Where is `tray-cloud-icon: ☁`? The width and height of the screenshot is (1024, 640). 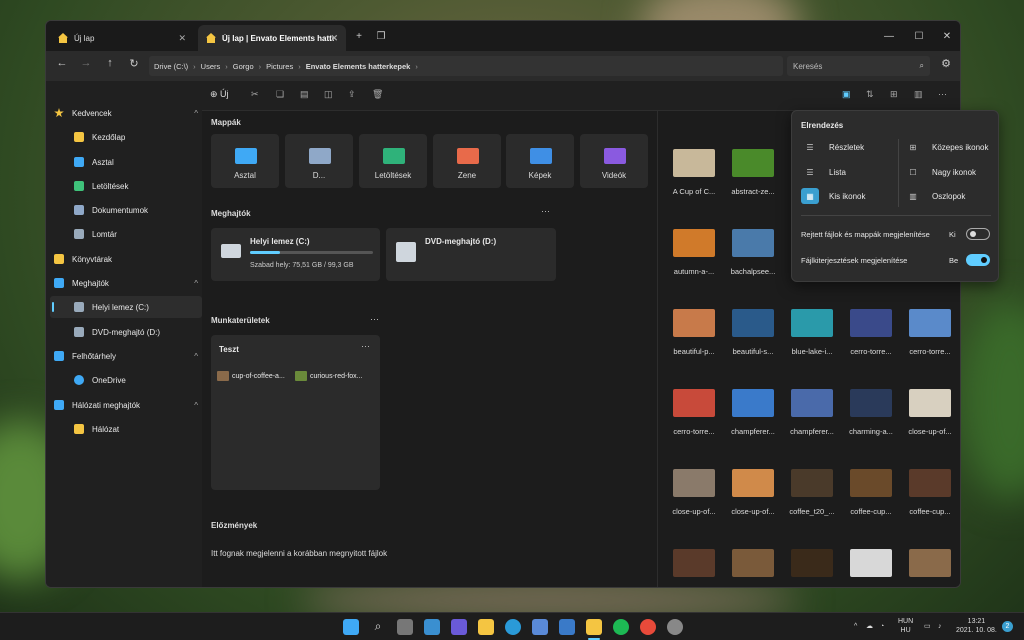 tray-cloud-icon: ☁ is located at coordinates (869, 626).